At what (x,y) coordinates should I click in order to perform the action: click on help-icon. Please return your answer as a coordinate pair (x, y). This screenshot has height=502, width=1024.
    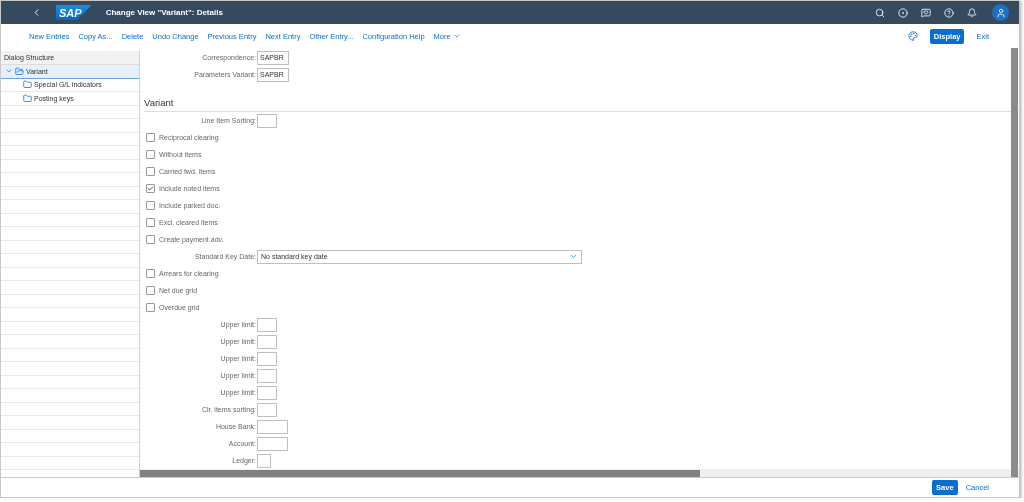
    Looking at the image, I should click on (949, 12).